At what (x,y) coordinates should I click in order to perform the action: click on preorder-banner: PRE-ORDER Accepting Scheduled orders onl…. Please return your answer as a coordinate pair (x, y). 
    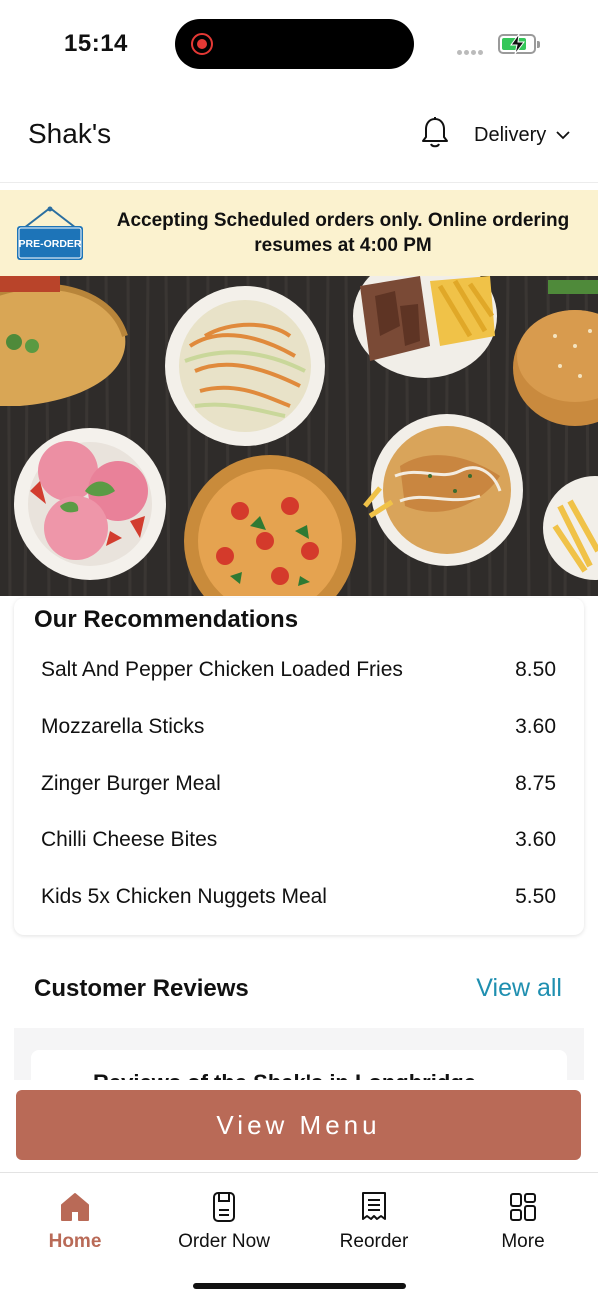
    Looking at the image, I should click on (299, 233).